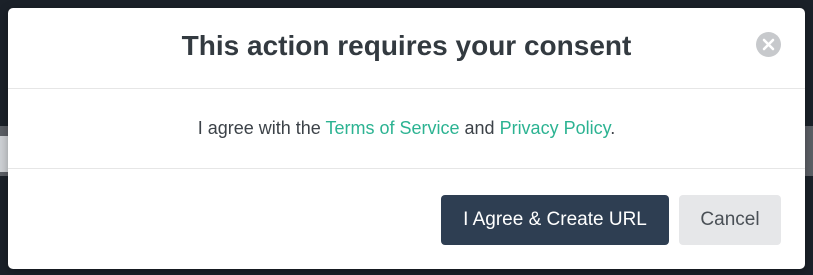  I want to click on cancel-button: Cancel, so click(730, 220).